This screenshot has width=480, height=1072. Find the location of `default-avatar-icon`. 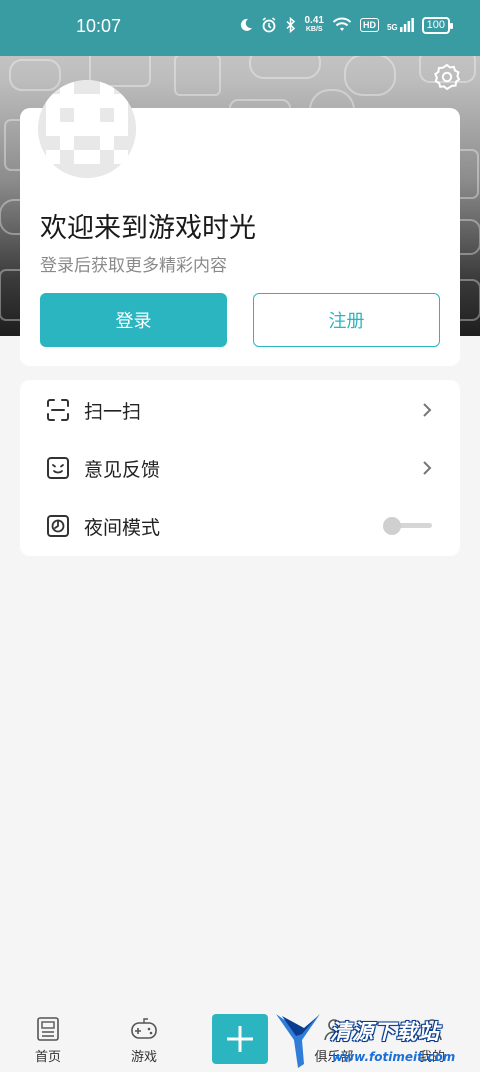

default-avatar-icon is located at coordinates (87, 129).